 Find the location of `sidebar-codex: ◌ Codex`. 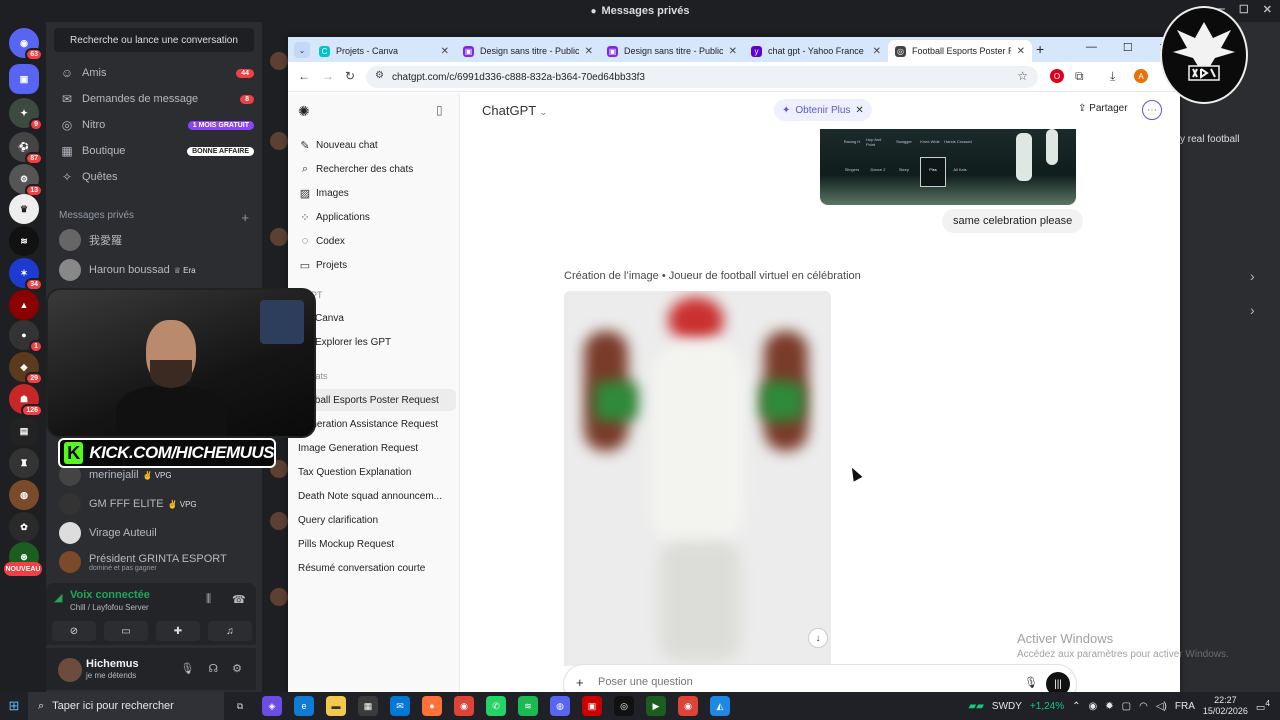

sidebar-codex: ◌ Codex is located at coordinates (377, 241).